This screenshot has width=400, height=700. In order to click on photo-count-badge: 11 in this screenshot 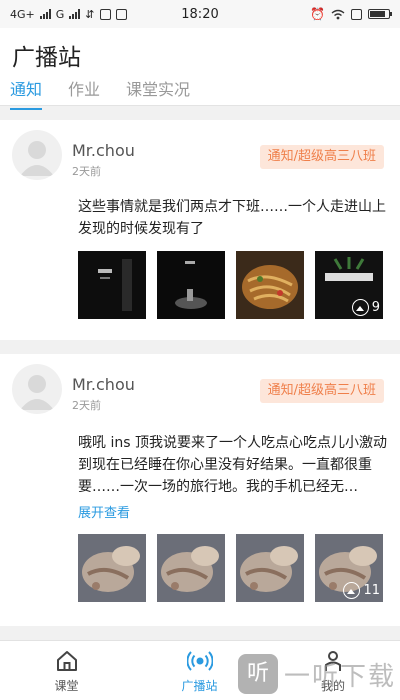, I will do `click(361, 590)`.